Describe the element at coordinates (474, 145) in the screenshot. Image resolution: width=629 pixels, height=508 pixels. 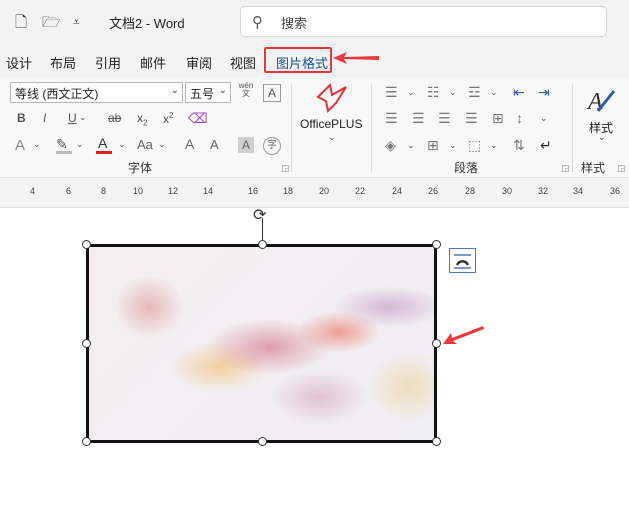
I see `asian-layout-icon: ⬚` at that location.